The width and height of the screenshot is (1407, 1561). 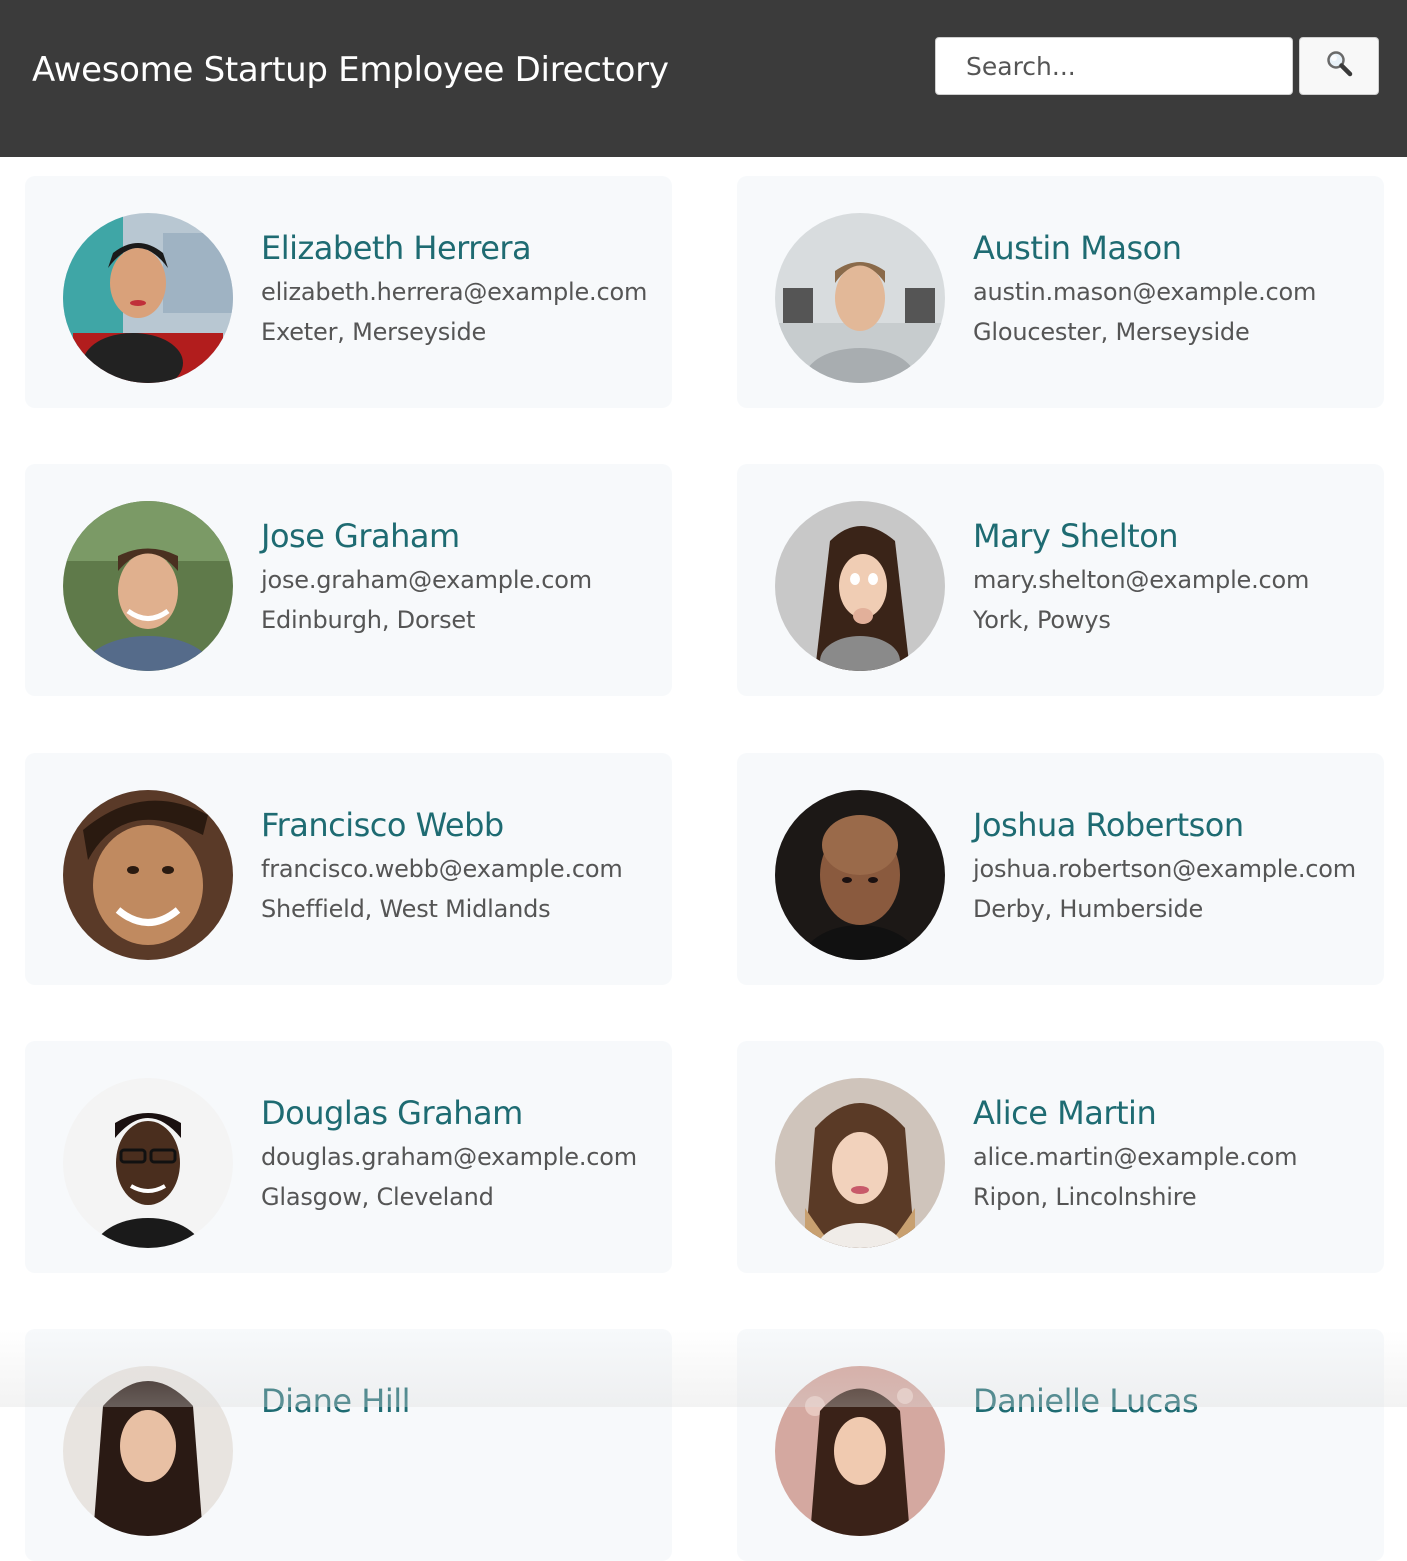 I want to click on employee-name: Francisco Webb, so click(x=442, y=825).